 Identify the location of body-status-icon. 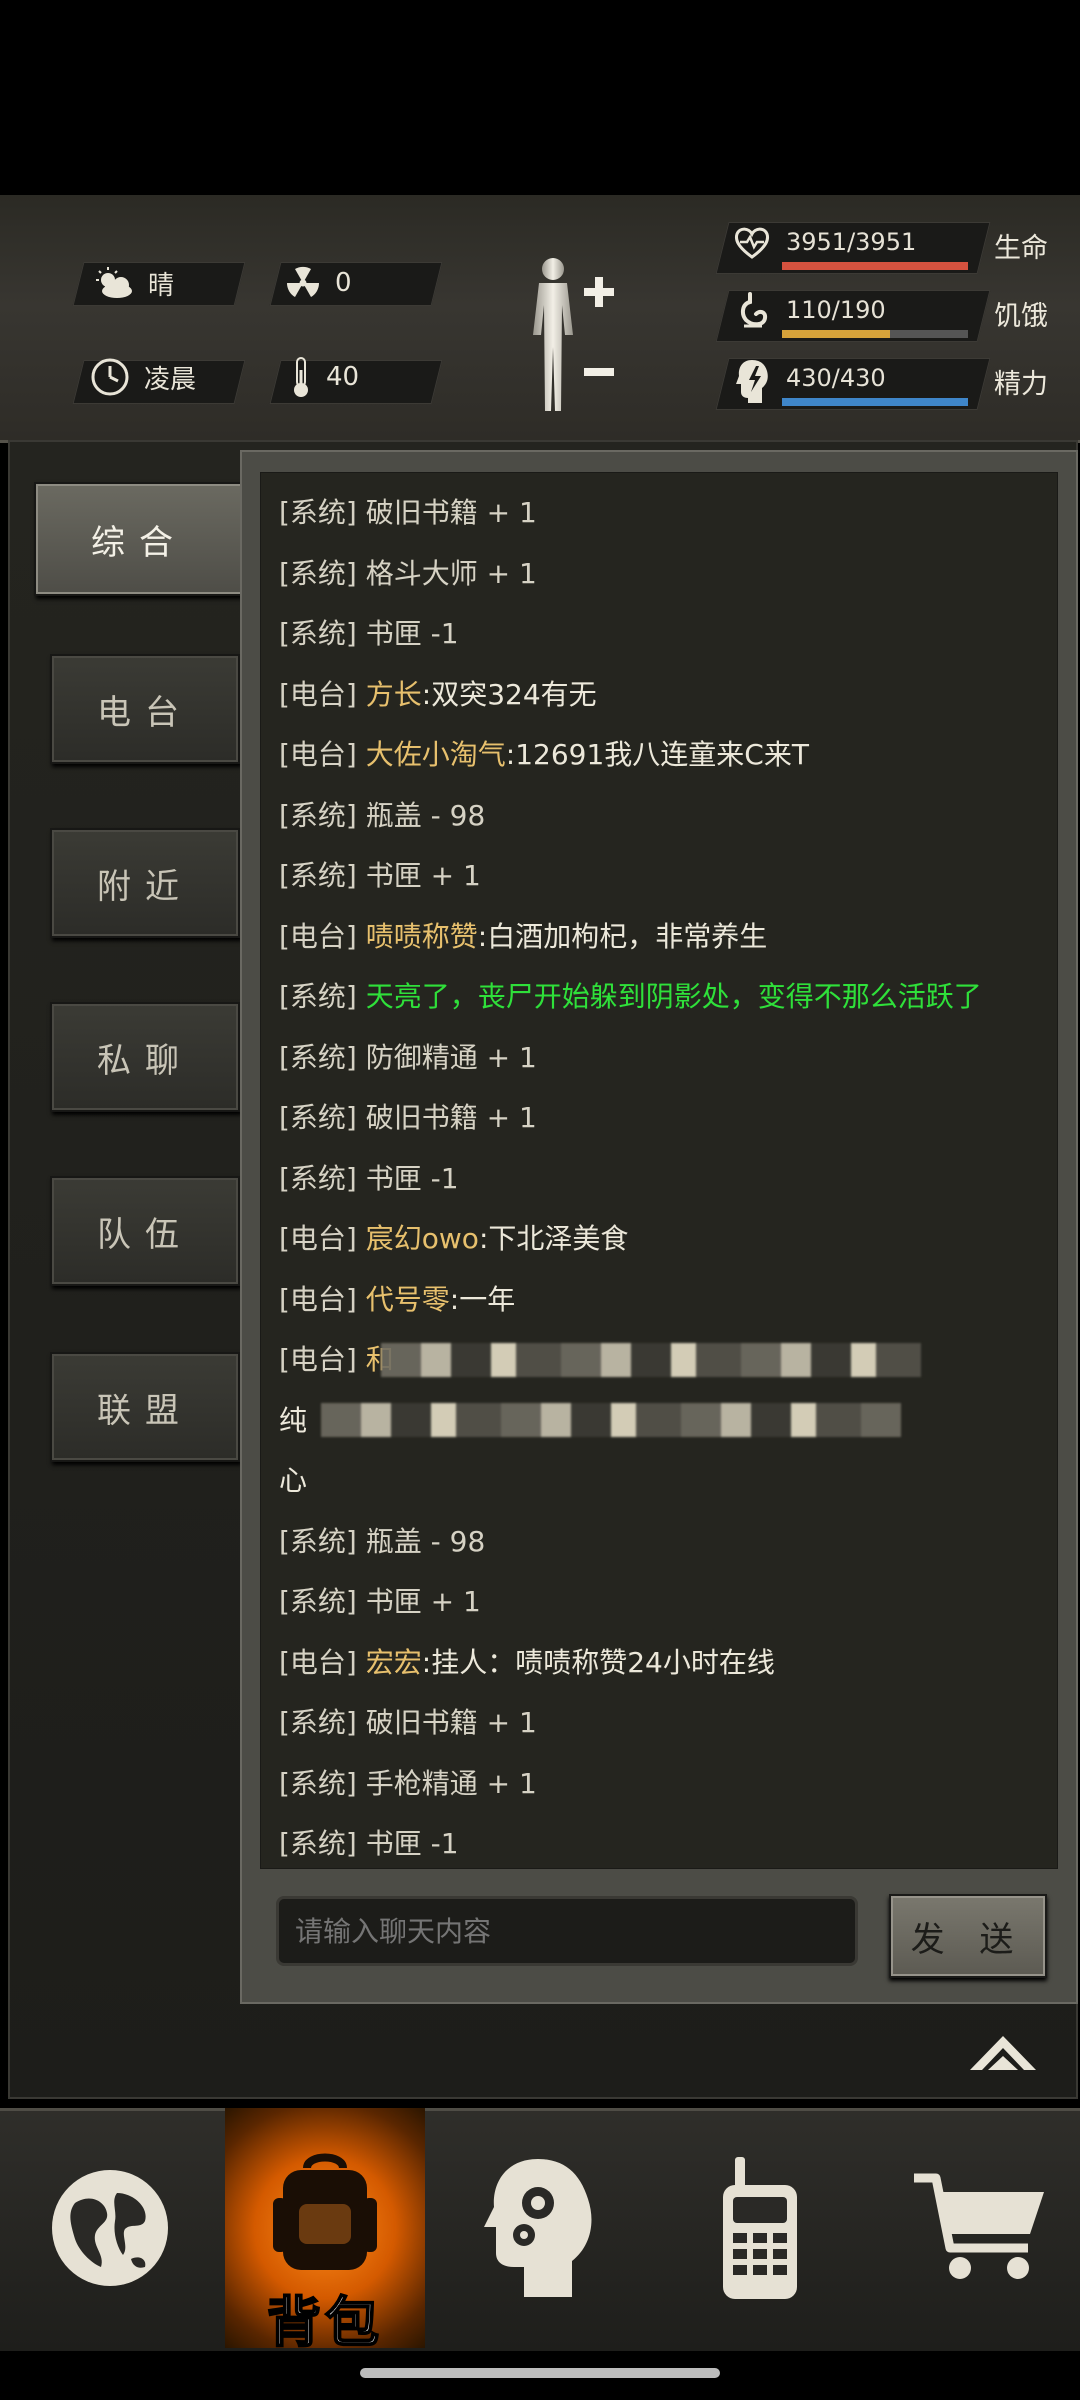
(570, 335).